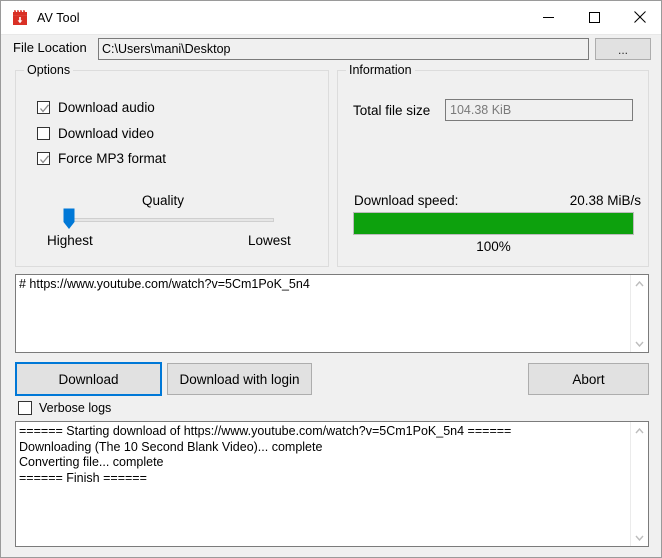  Describe the element at coordinates (70, 240) in the screenshot. I see `quality-highest-label: Highest` at that location.